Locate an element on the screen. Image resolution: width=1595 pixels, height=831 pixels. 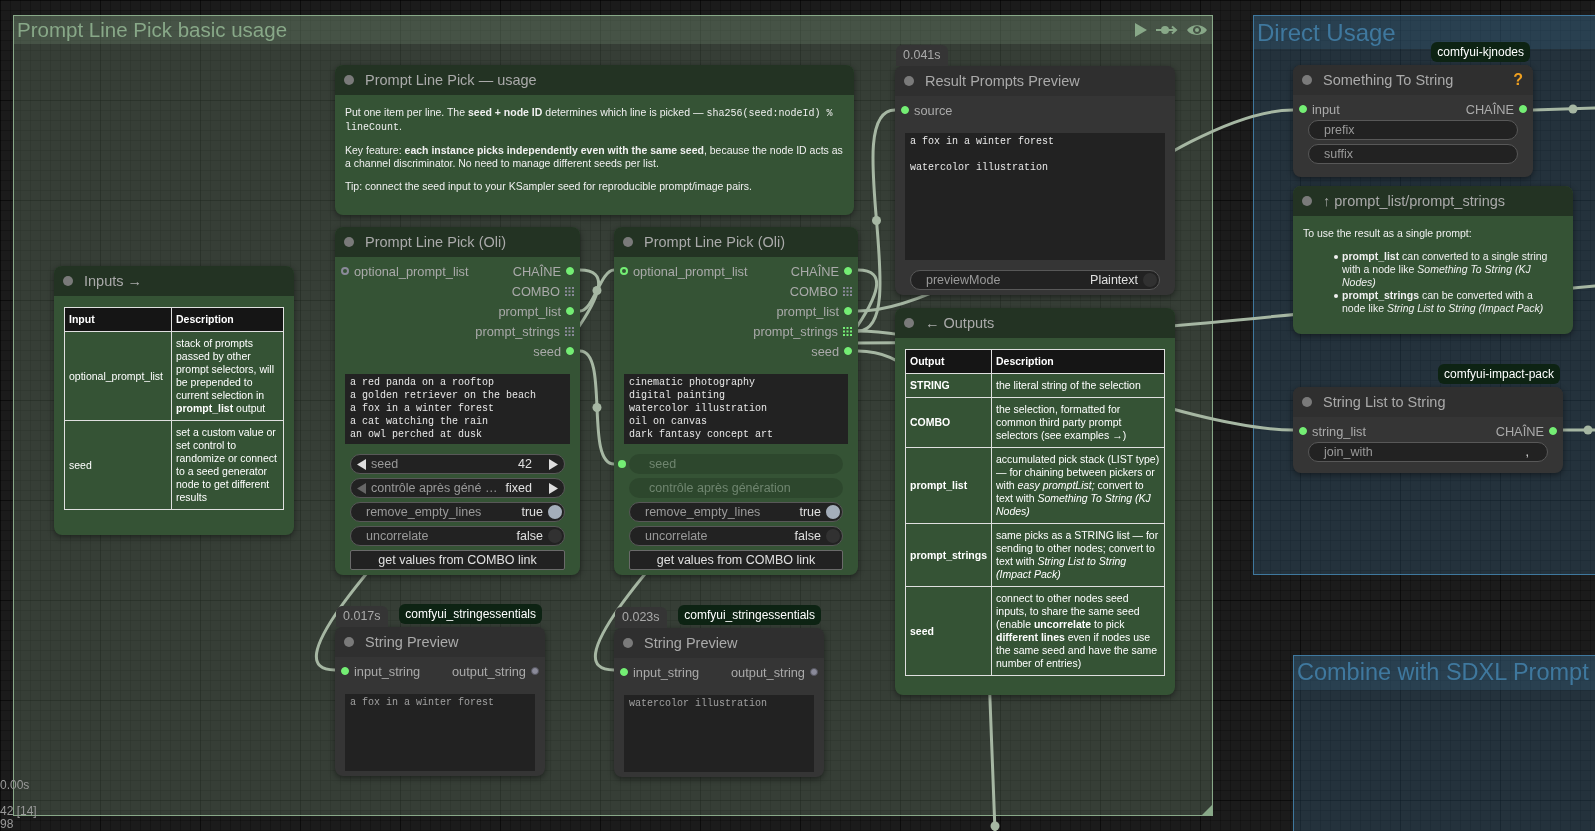
node-title: String List to String is located at coordinates (1385, 402).